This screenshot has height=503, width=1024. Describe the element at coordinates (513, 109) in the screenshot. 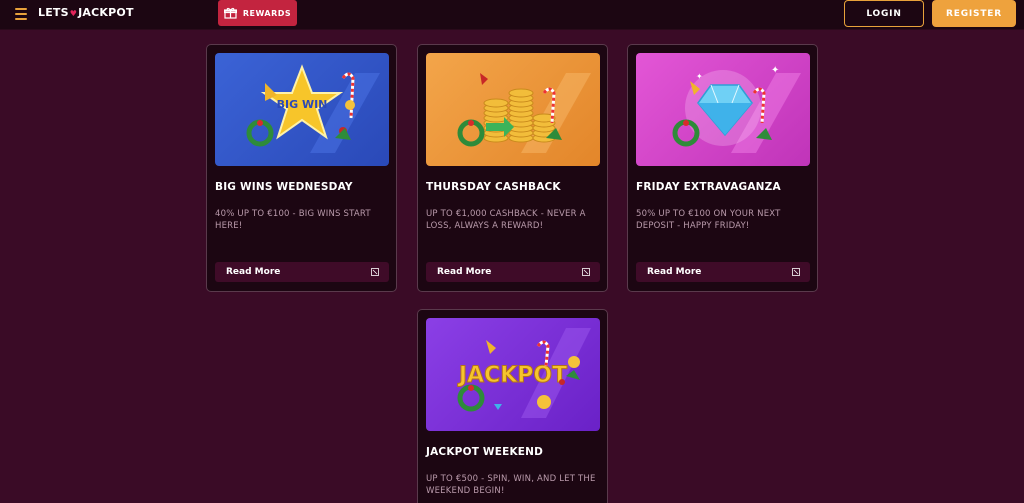

I see `promo-image-cashback` at that location.